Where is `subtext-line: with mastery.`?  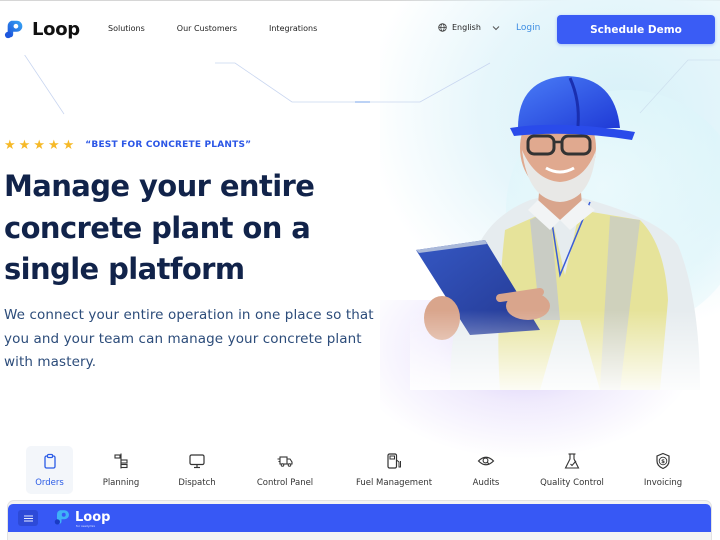
subtext-line: with mastery. is located at coordinates (50, 362).